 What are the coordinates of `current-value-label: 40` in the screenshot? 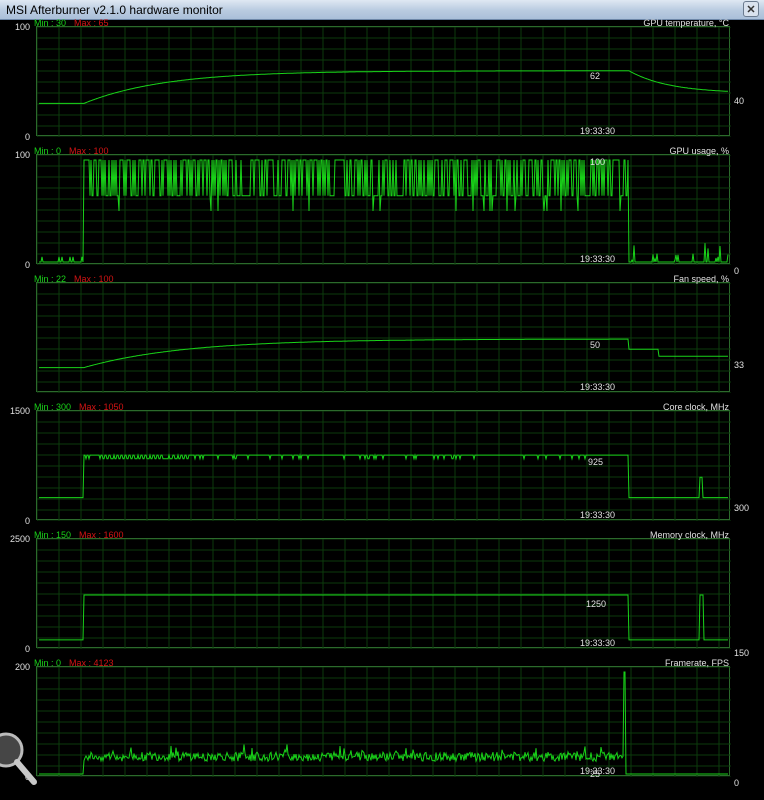 It's located at (739, 101).